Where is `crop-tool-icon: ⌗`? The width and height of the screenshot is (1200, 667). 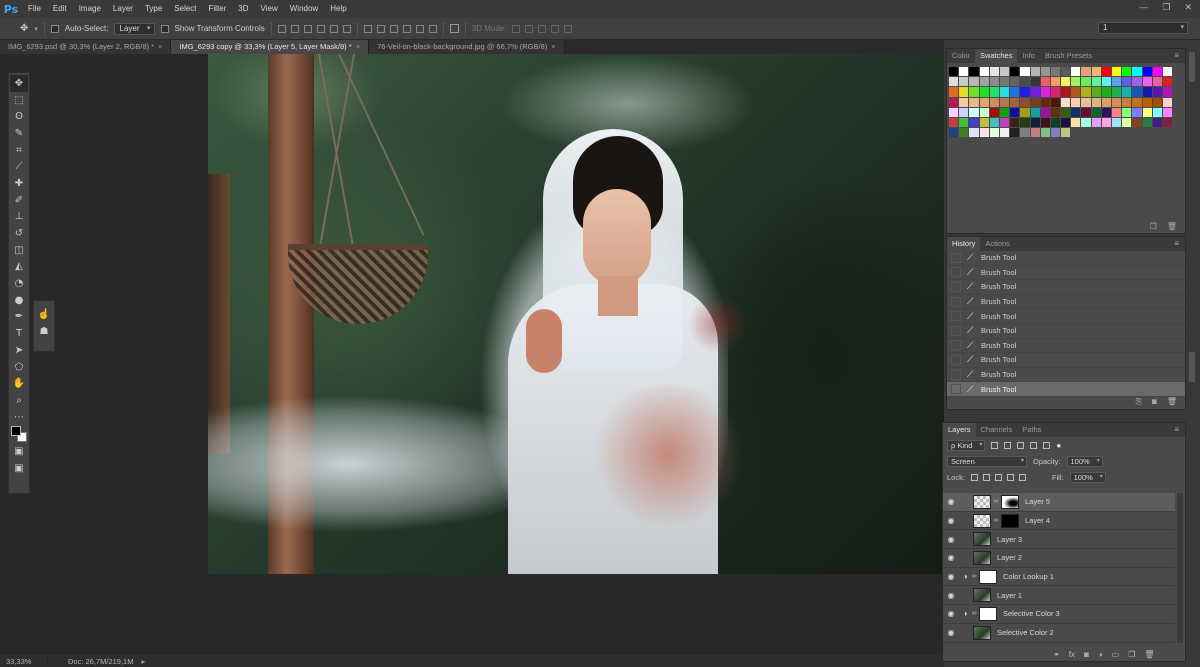
crop-tool-icon: ⌗ is located at coordinates (19, 150).